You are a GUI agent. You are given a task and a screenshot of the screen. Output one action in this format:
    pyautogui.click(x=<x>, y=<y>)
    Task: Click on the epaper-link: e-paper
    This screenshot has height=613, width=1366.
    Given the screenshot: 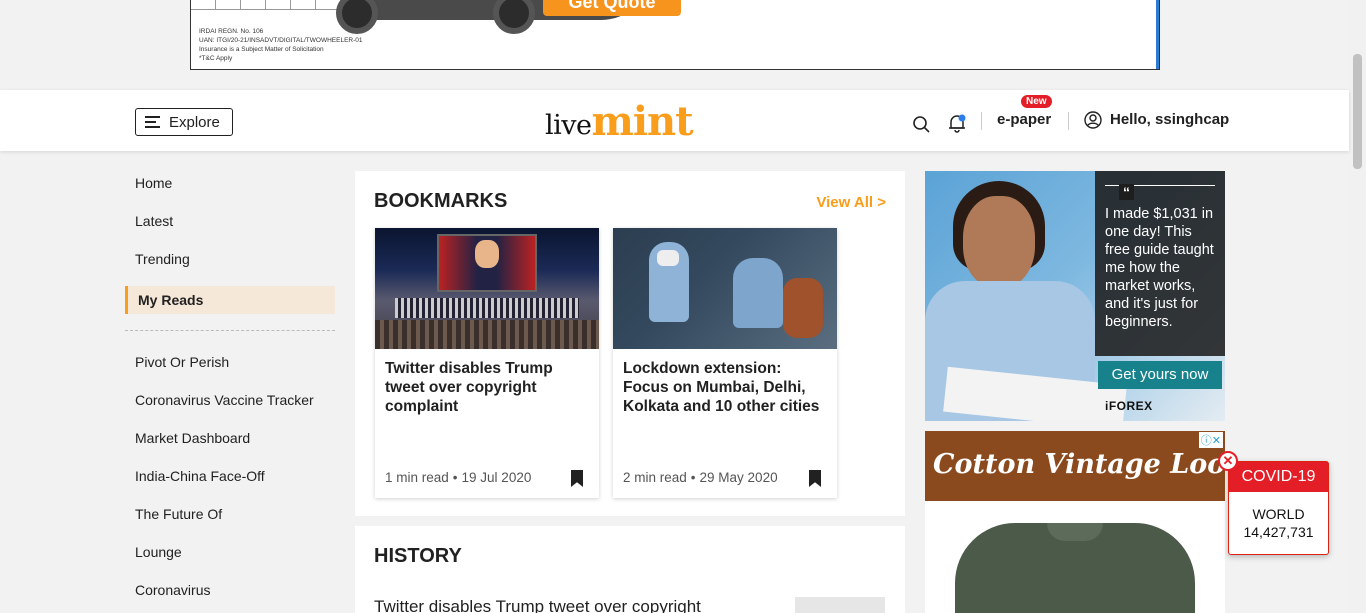 What is the action you would take?
    pyautogui.click(x=1024, y=119)
    